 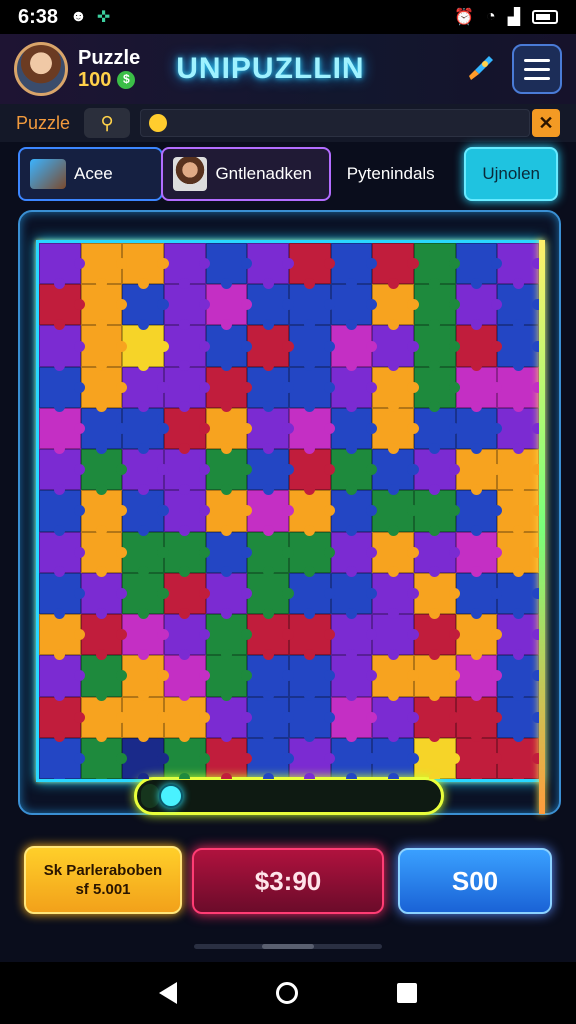 I want to click on price-button: $3:90, so click(x=288, y=881).